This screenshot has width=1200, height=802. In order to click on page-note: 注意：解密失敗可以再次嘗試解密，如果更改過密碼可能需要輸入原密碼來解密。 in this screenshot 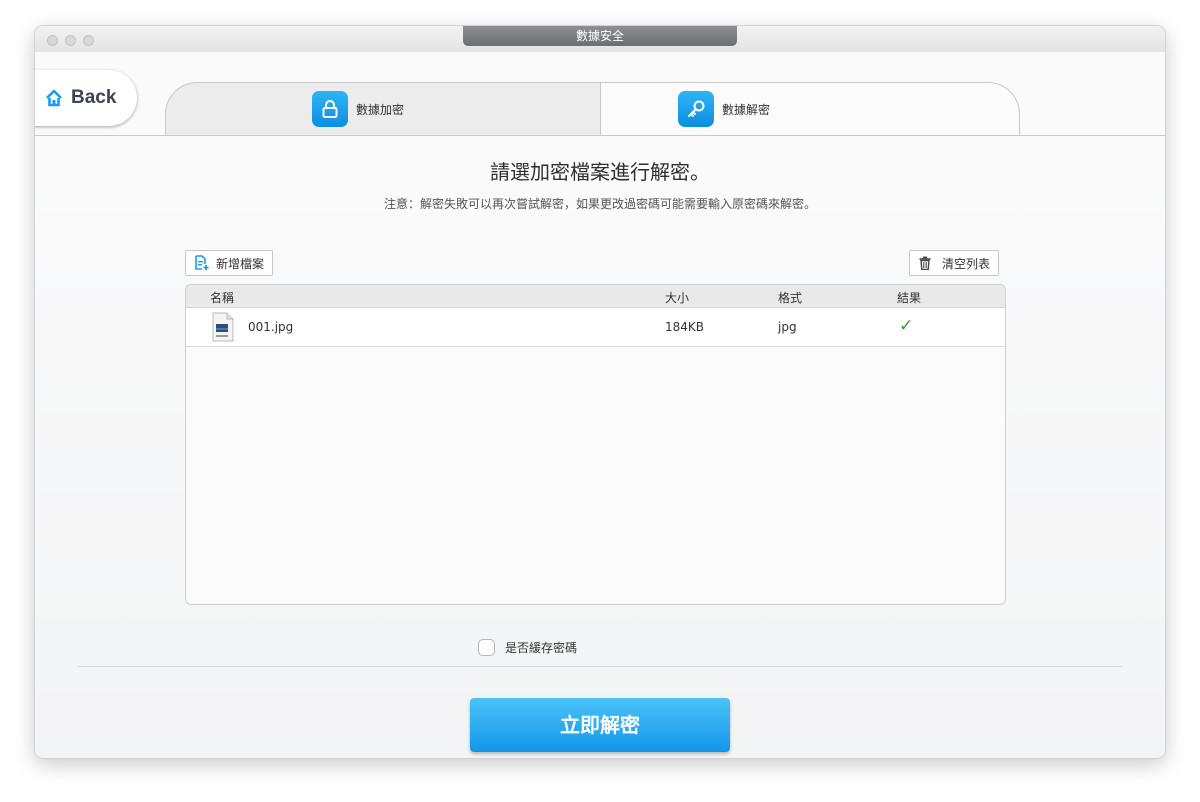, I will do `click(599, 204)`.